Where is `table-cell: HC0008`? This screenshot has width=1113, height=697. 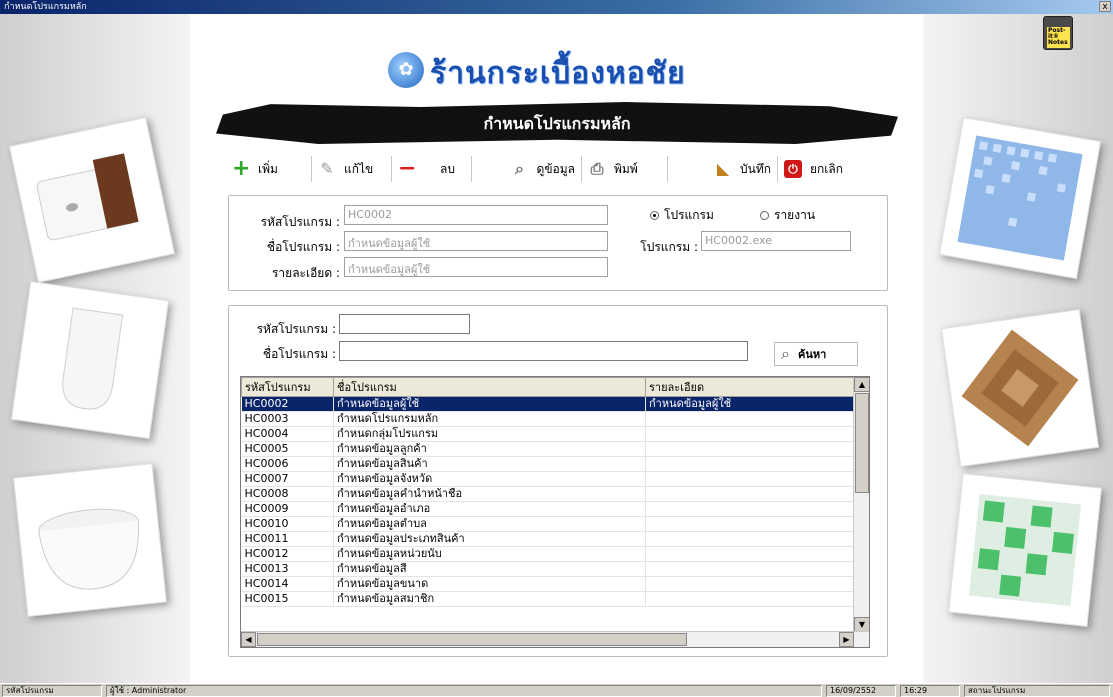
table-cell: HC0008 is located at coordinates (287, 494).